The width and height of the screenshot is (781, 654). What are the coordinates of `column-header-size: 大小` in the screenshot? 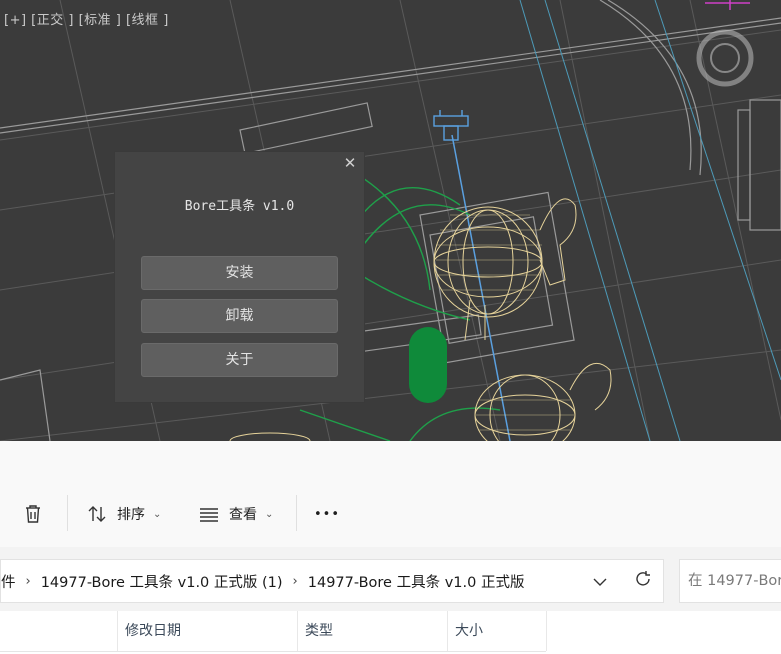 It's located at (465, 631).